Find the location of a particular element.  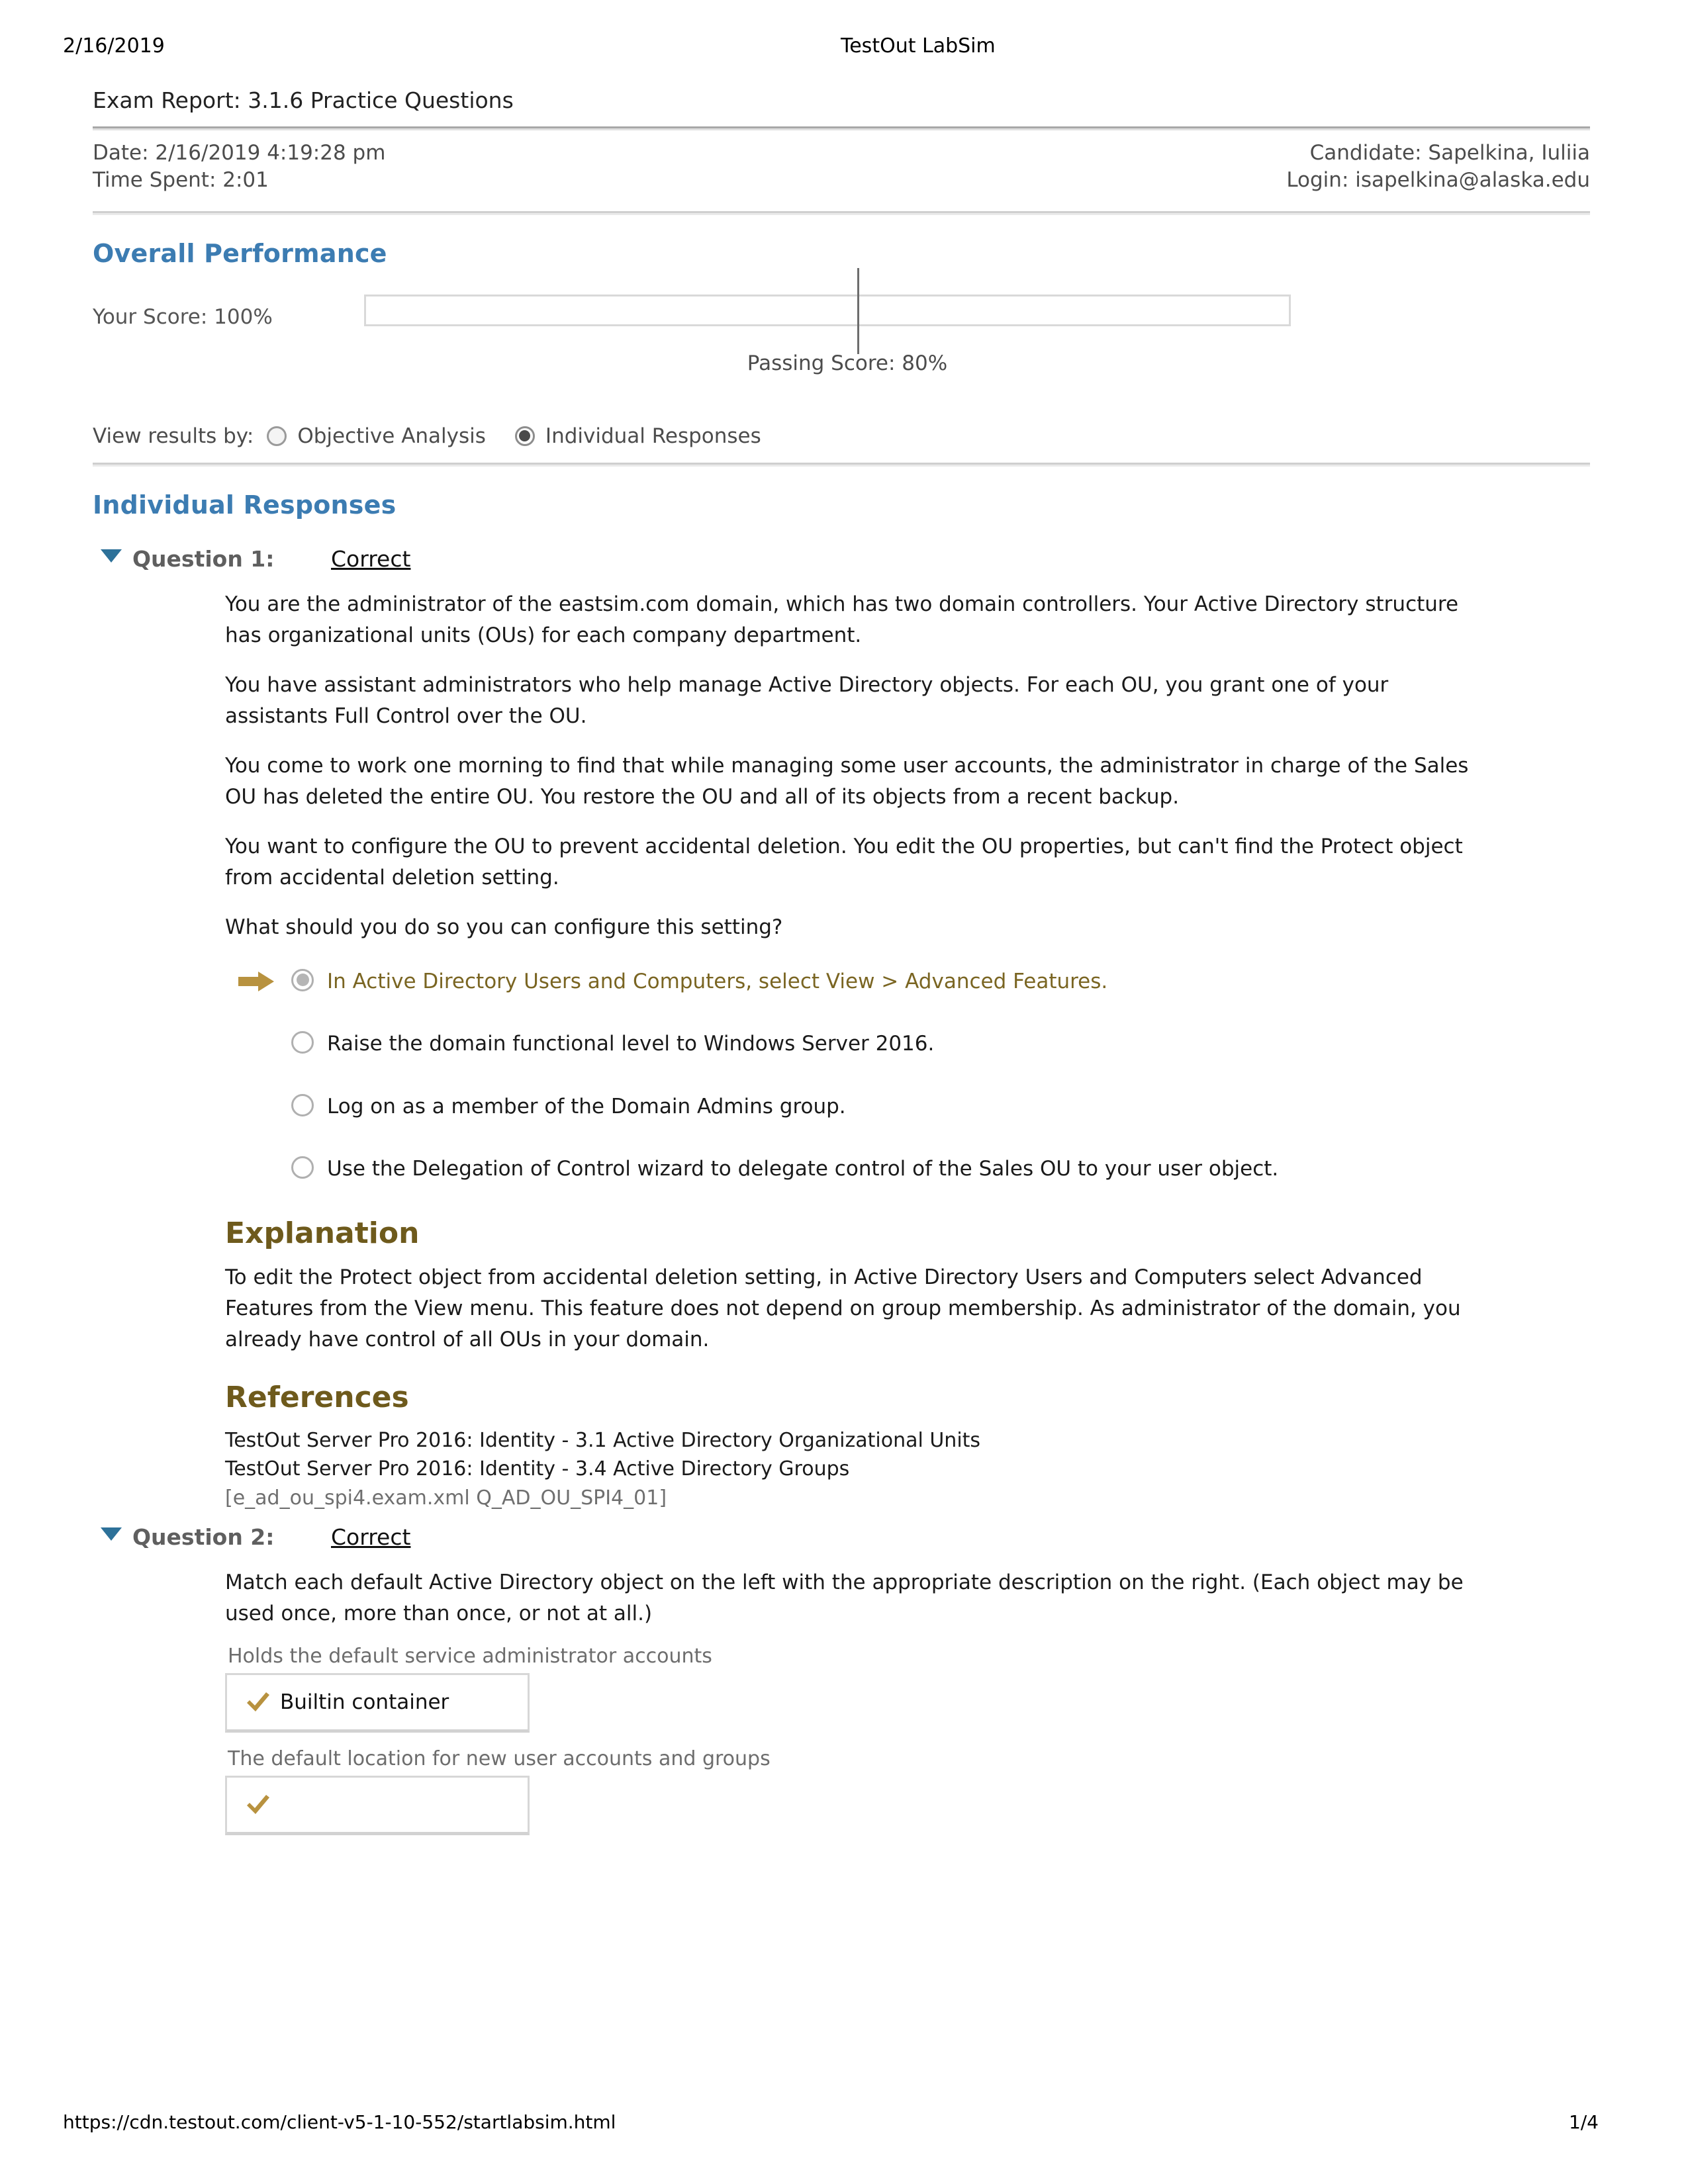

explanation-heading: Explanation is located at coordinates (322, 1233).